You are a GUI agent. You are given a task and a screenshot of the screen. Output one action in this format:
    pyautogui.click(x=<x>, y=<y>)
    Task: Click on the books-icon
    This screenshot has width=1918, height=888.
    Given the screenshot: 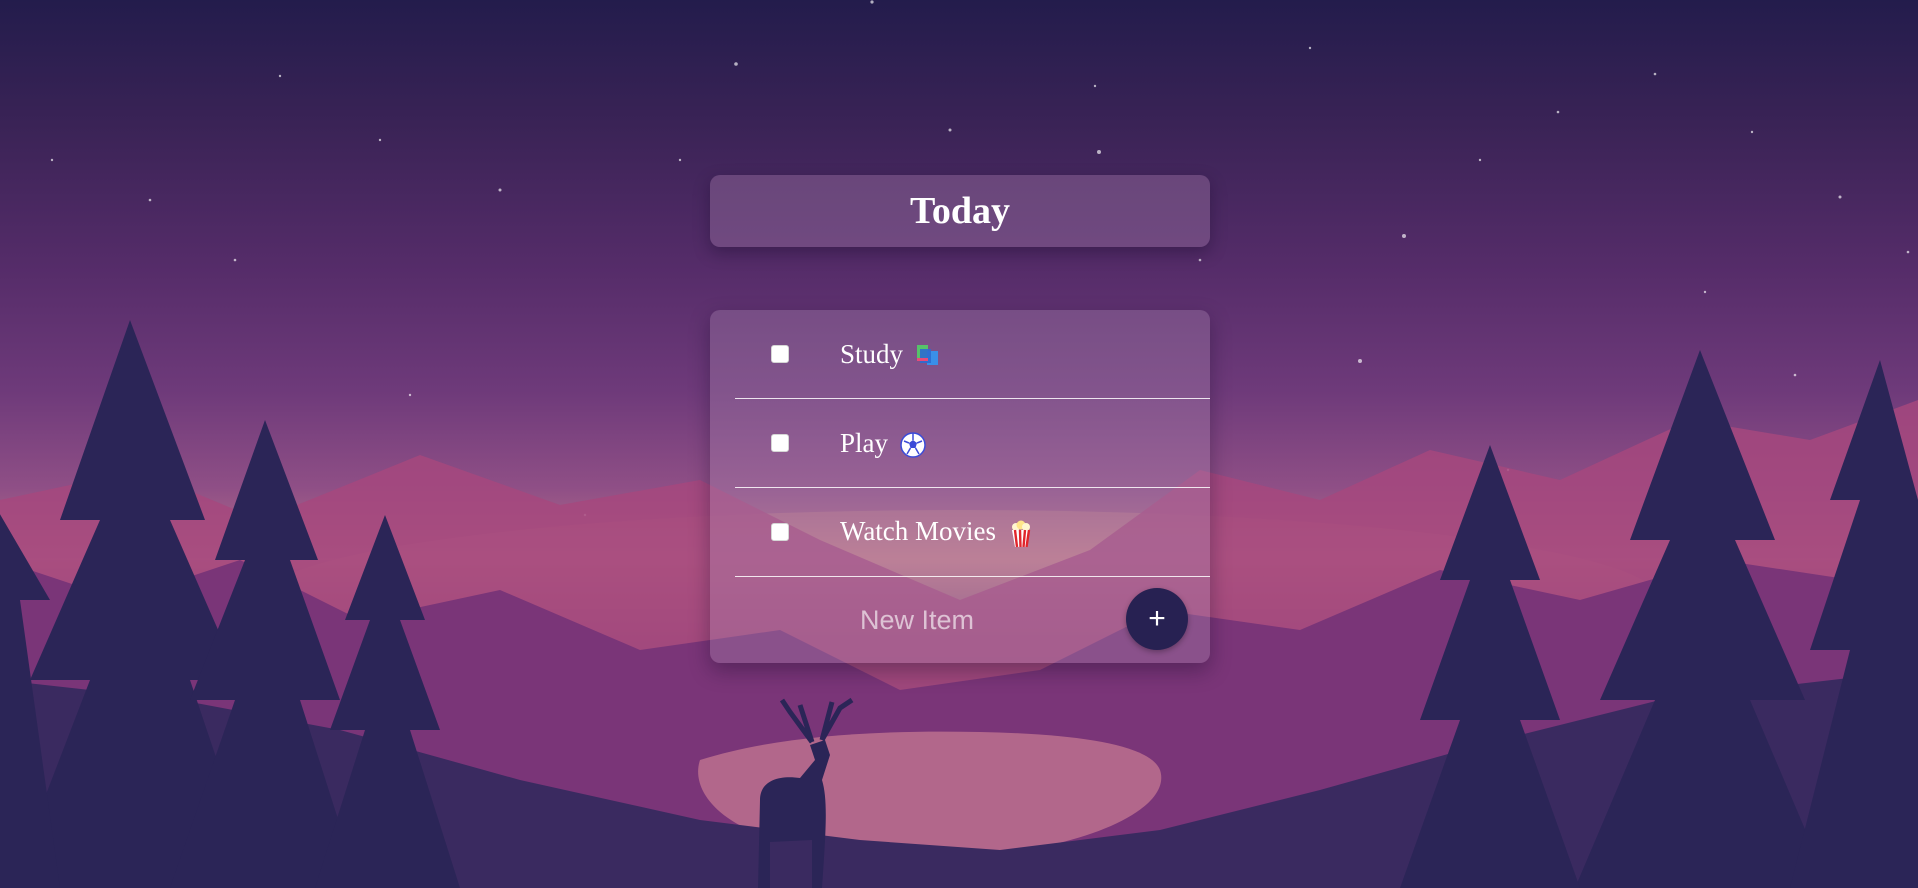 What is the action you would take?
    pyautogui.click(x=929, y=356)
    